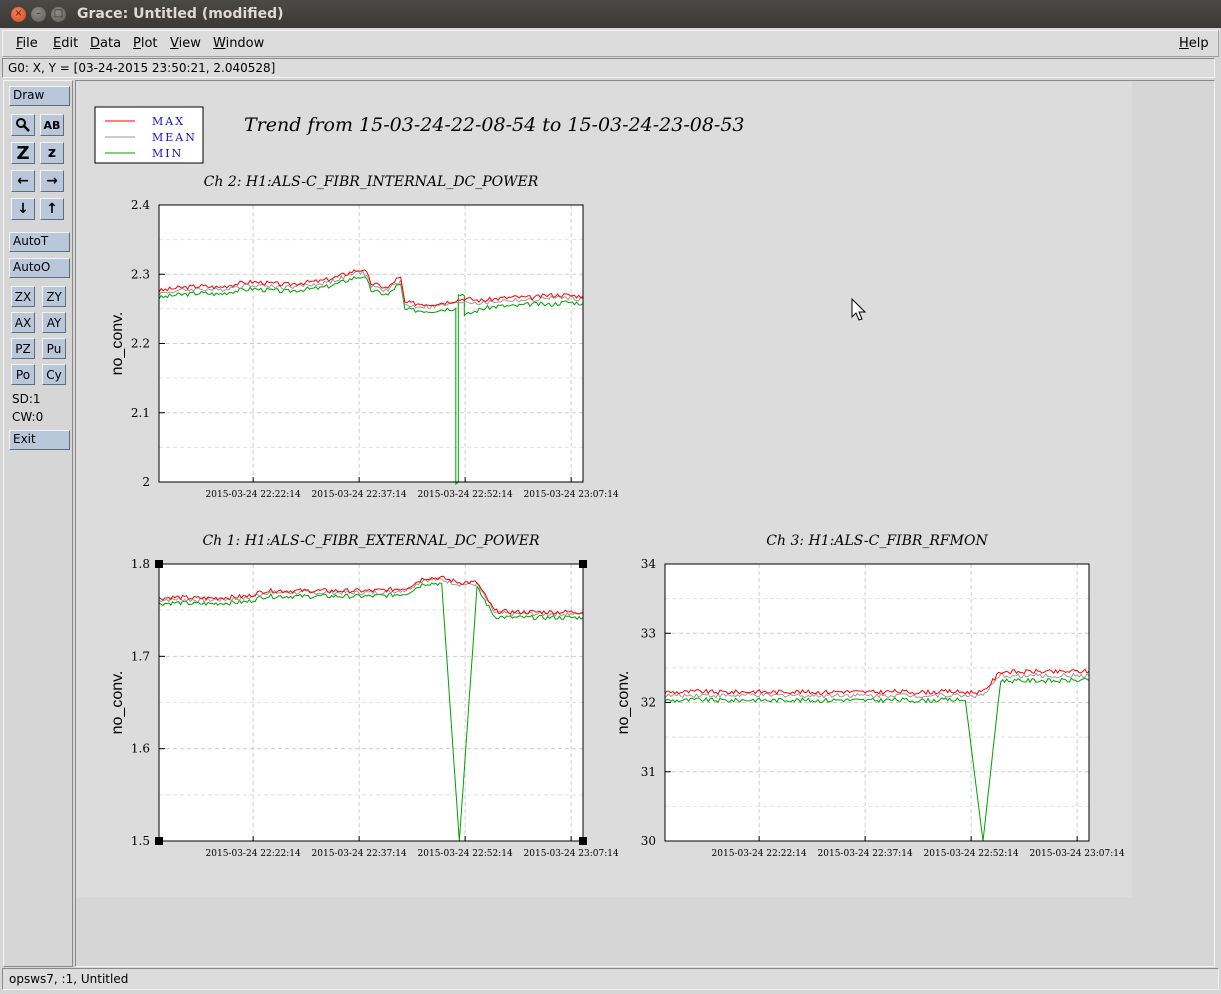 The height and width of the screenshot is (994, 1221). Describe the element at coordinates (146, 482) in the screenshot. I see `y-tick-label: 2` at that location.